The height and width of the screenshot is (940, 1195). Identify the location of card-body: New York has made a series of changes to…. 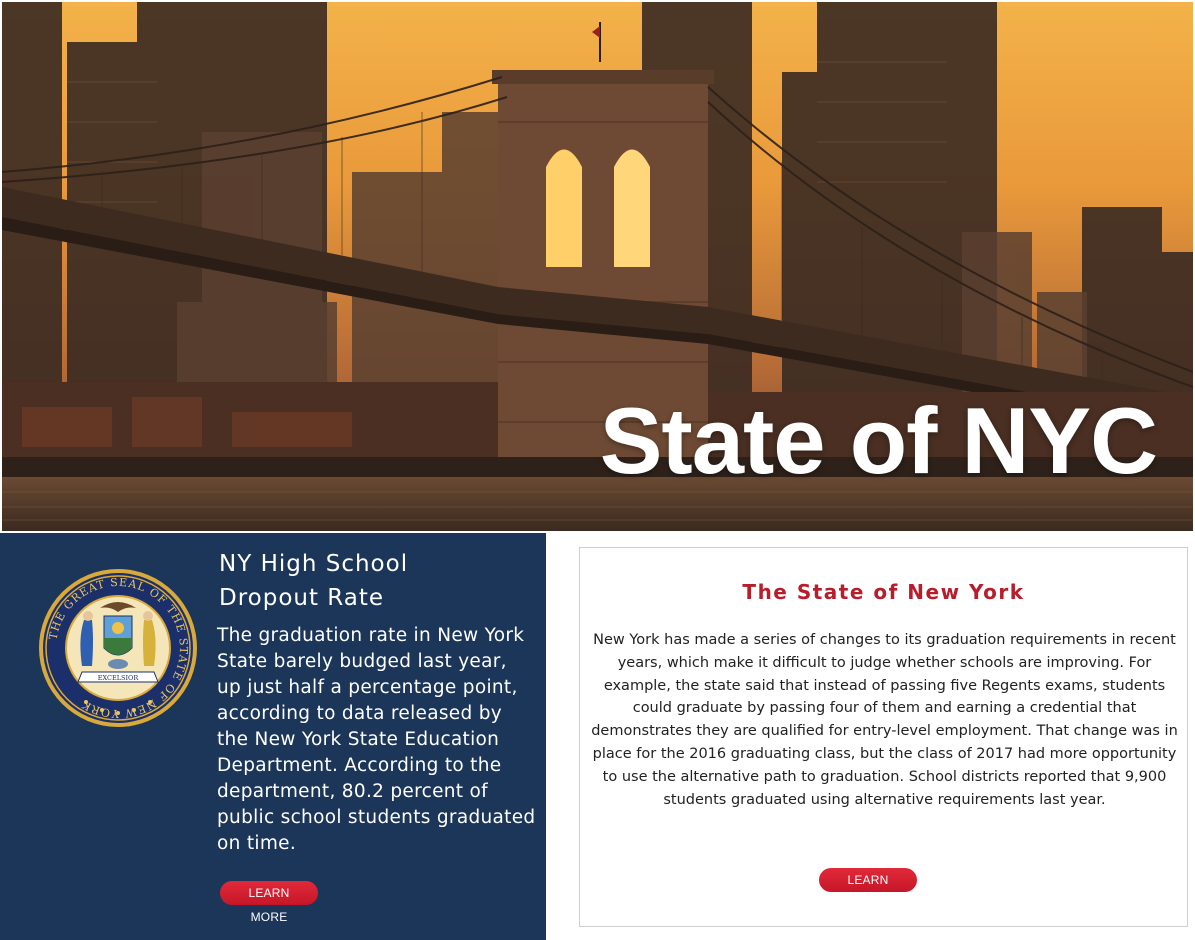
(884, 720).